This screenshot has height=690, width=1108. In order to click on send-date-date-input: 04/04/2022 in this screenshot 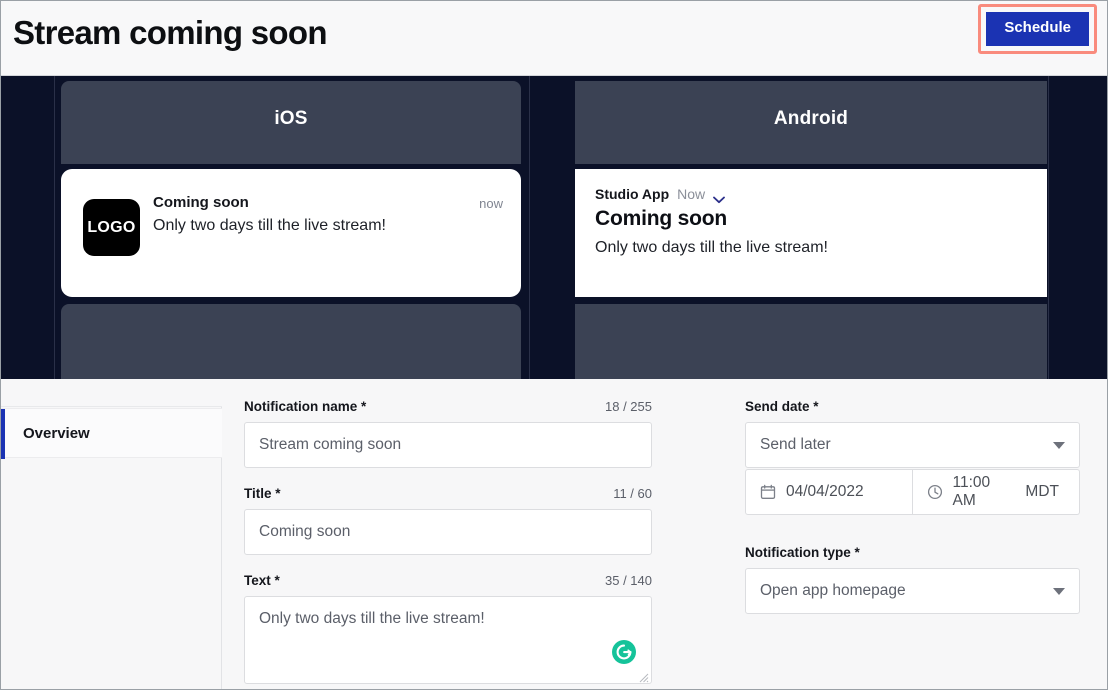, I will do `click(829, 492)`.